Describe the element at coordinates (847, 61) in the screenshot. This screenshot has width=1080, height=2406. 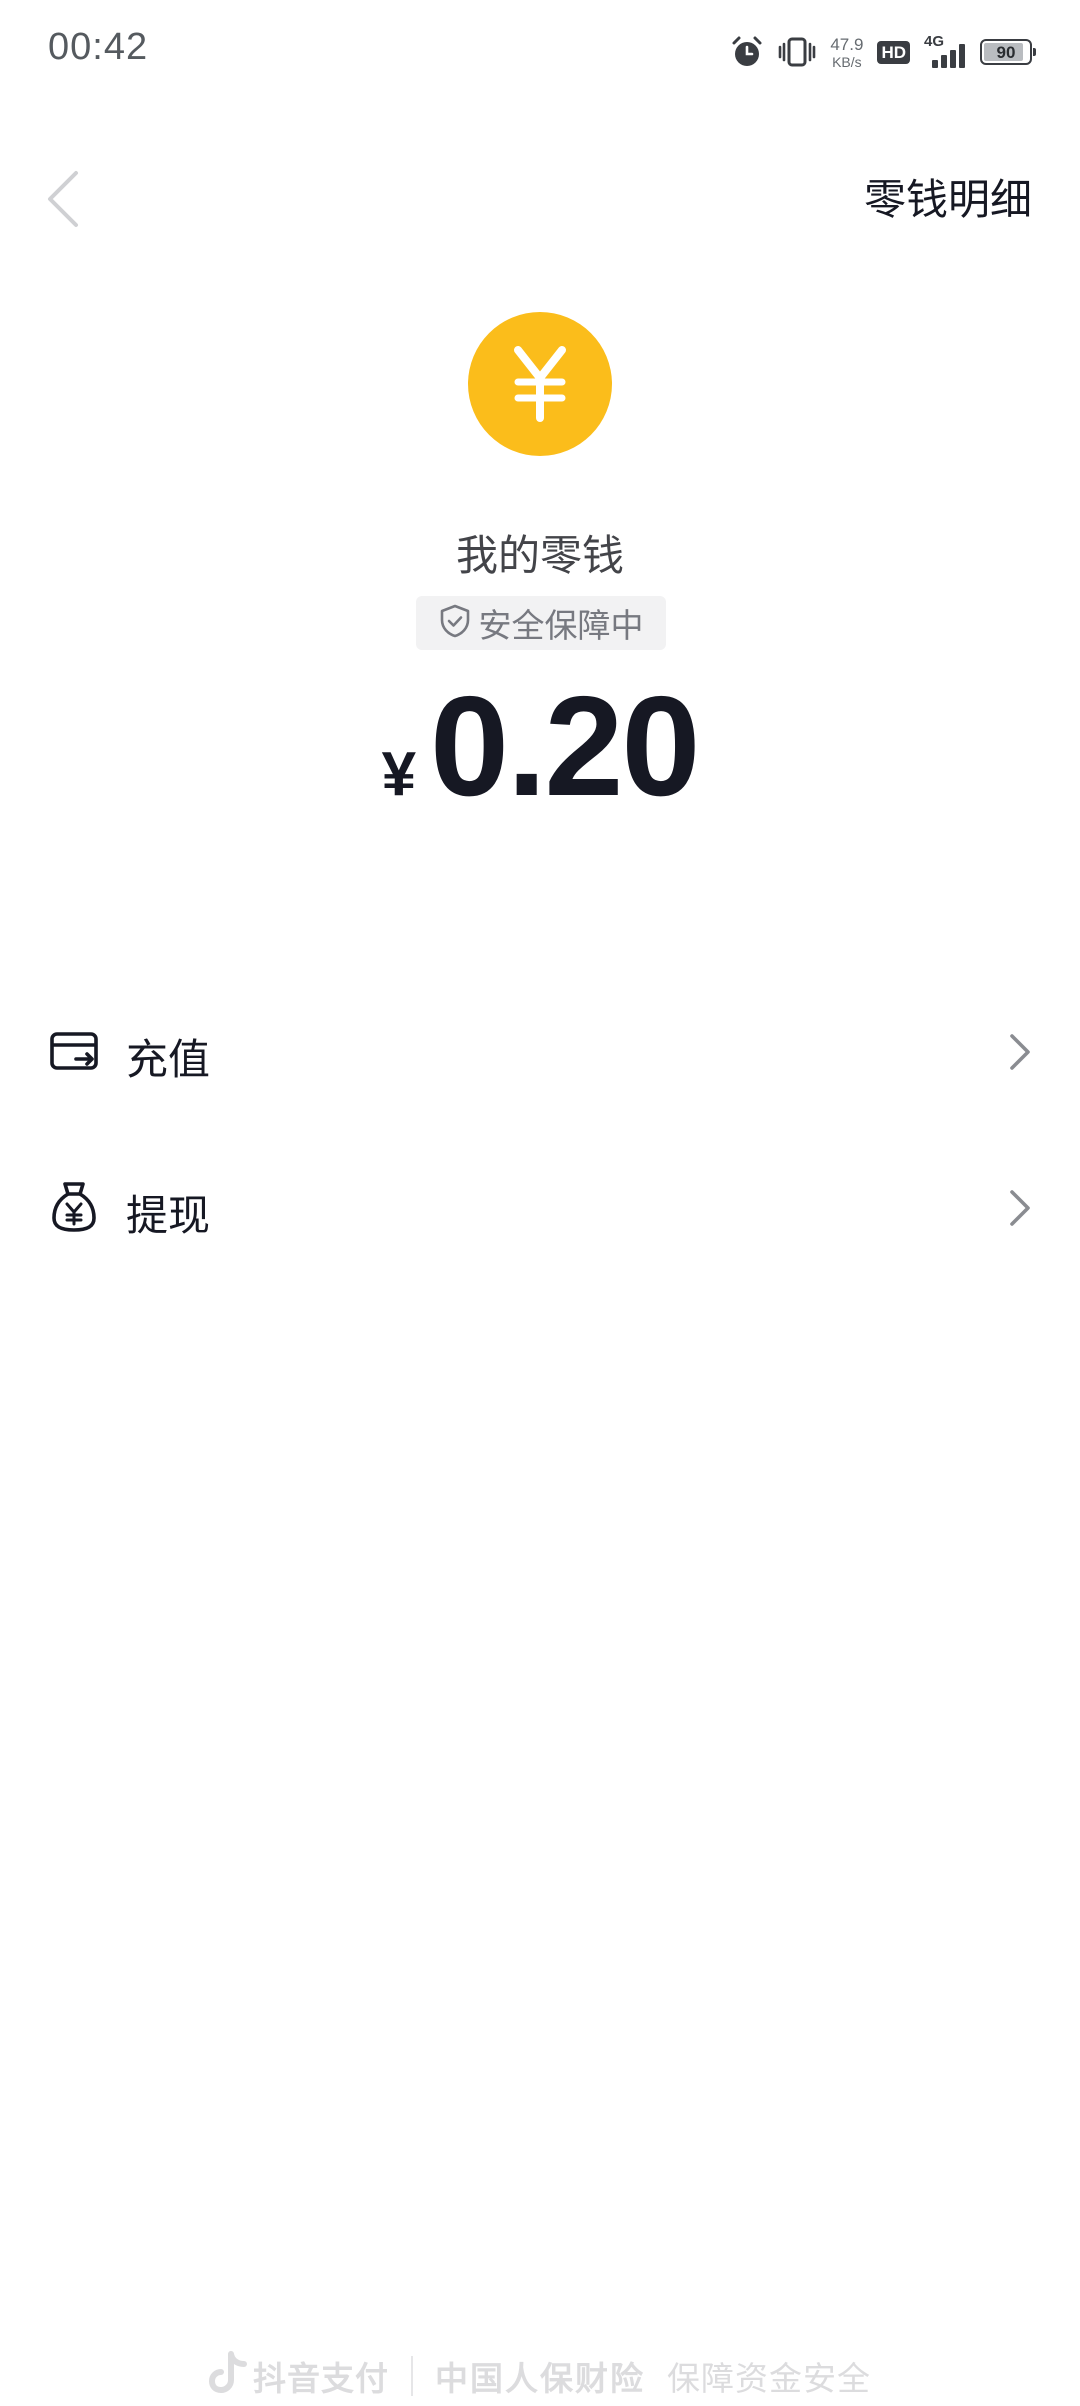
I see `net-speed-unit: KB/s` at that location.